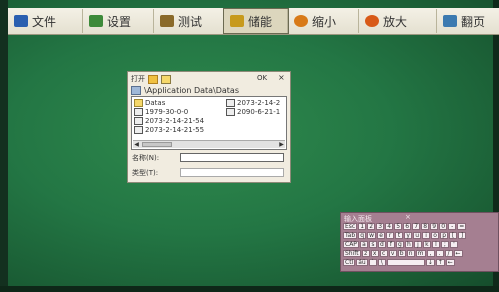 This screenshot has height=292, width=499. Describe the element at coordinates (350, 235) in the screenshot. I see `key: Tab` at that location.